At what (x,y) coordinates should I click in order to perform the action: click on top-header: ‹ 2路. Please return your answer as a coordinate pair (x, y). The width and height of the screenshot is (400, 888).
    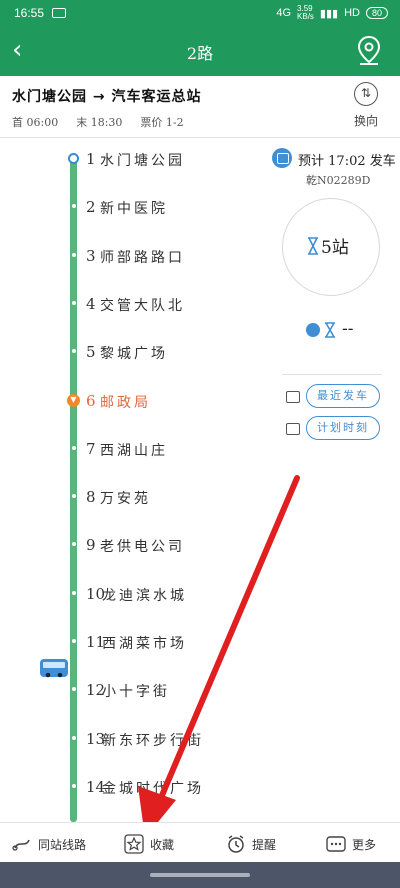
    Looking at the image, I should click on (200, 51).